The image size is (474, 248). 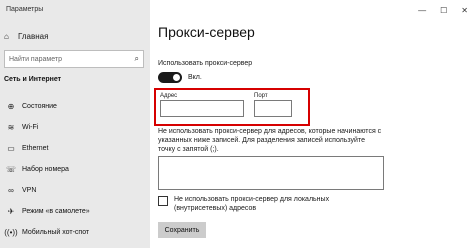 I want to click on sidebar-item-dialup: ☏ Набор номера, so click(x=75, y=169).